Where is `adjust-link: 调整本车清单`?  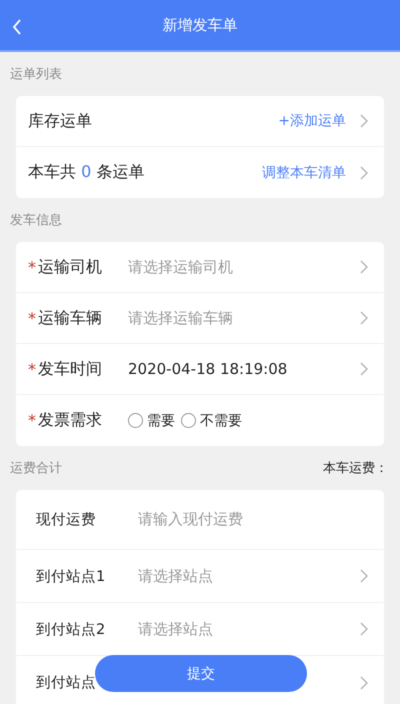
adjust-link: 调整本车清单 is located at coordinates (304, 173).